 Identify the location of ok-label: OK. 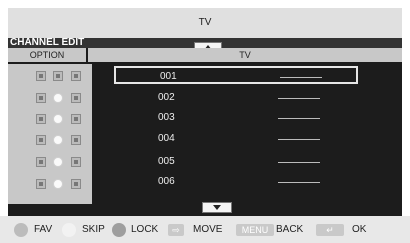
(359, 229).